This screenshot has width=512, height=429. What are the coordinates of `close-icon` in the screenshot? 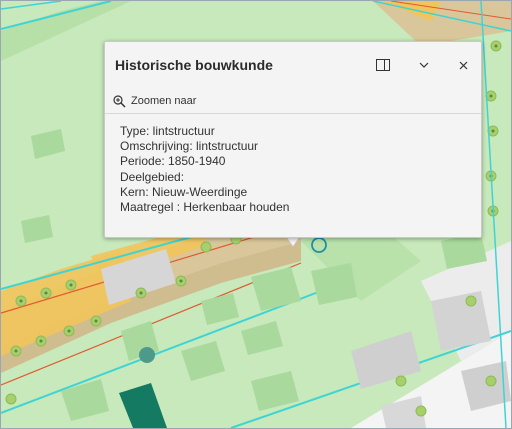 It's located at (463, 65).